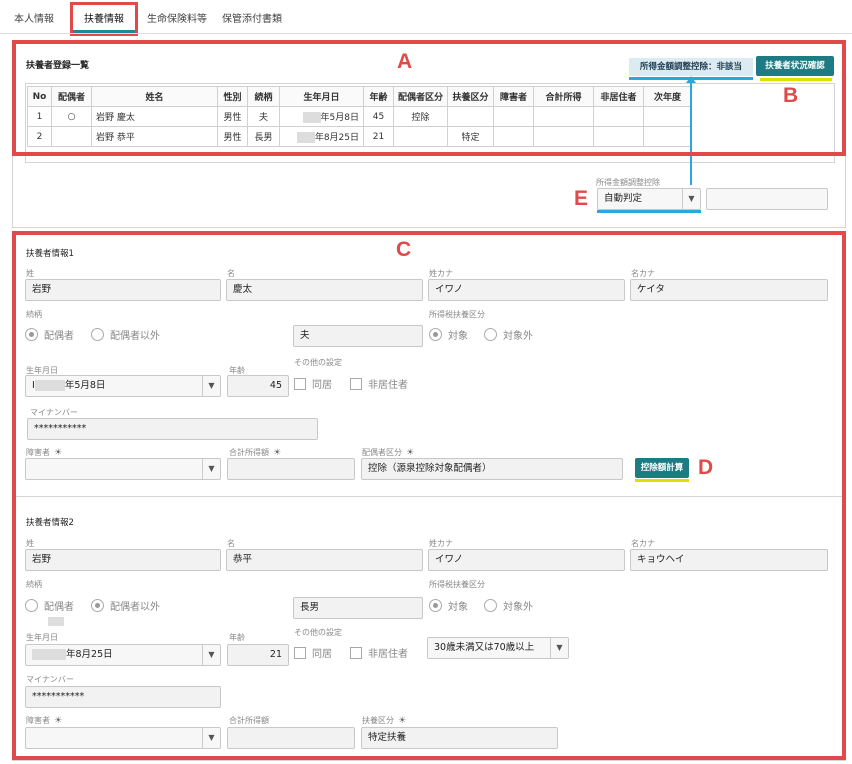  What do you see at coordinates (42, 637) in the screenshot?
I see `birth-label: 生年月日` at bounding box center [42, 637].